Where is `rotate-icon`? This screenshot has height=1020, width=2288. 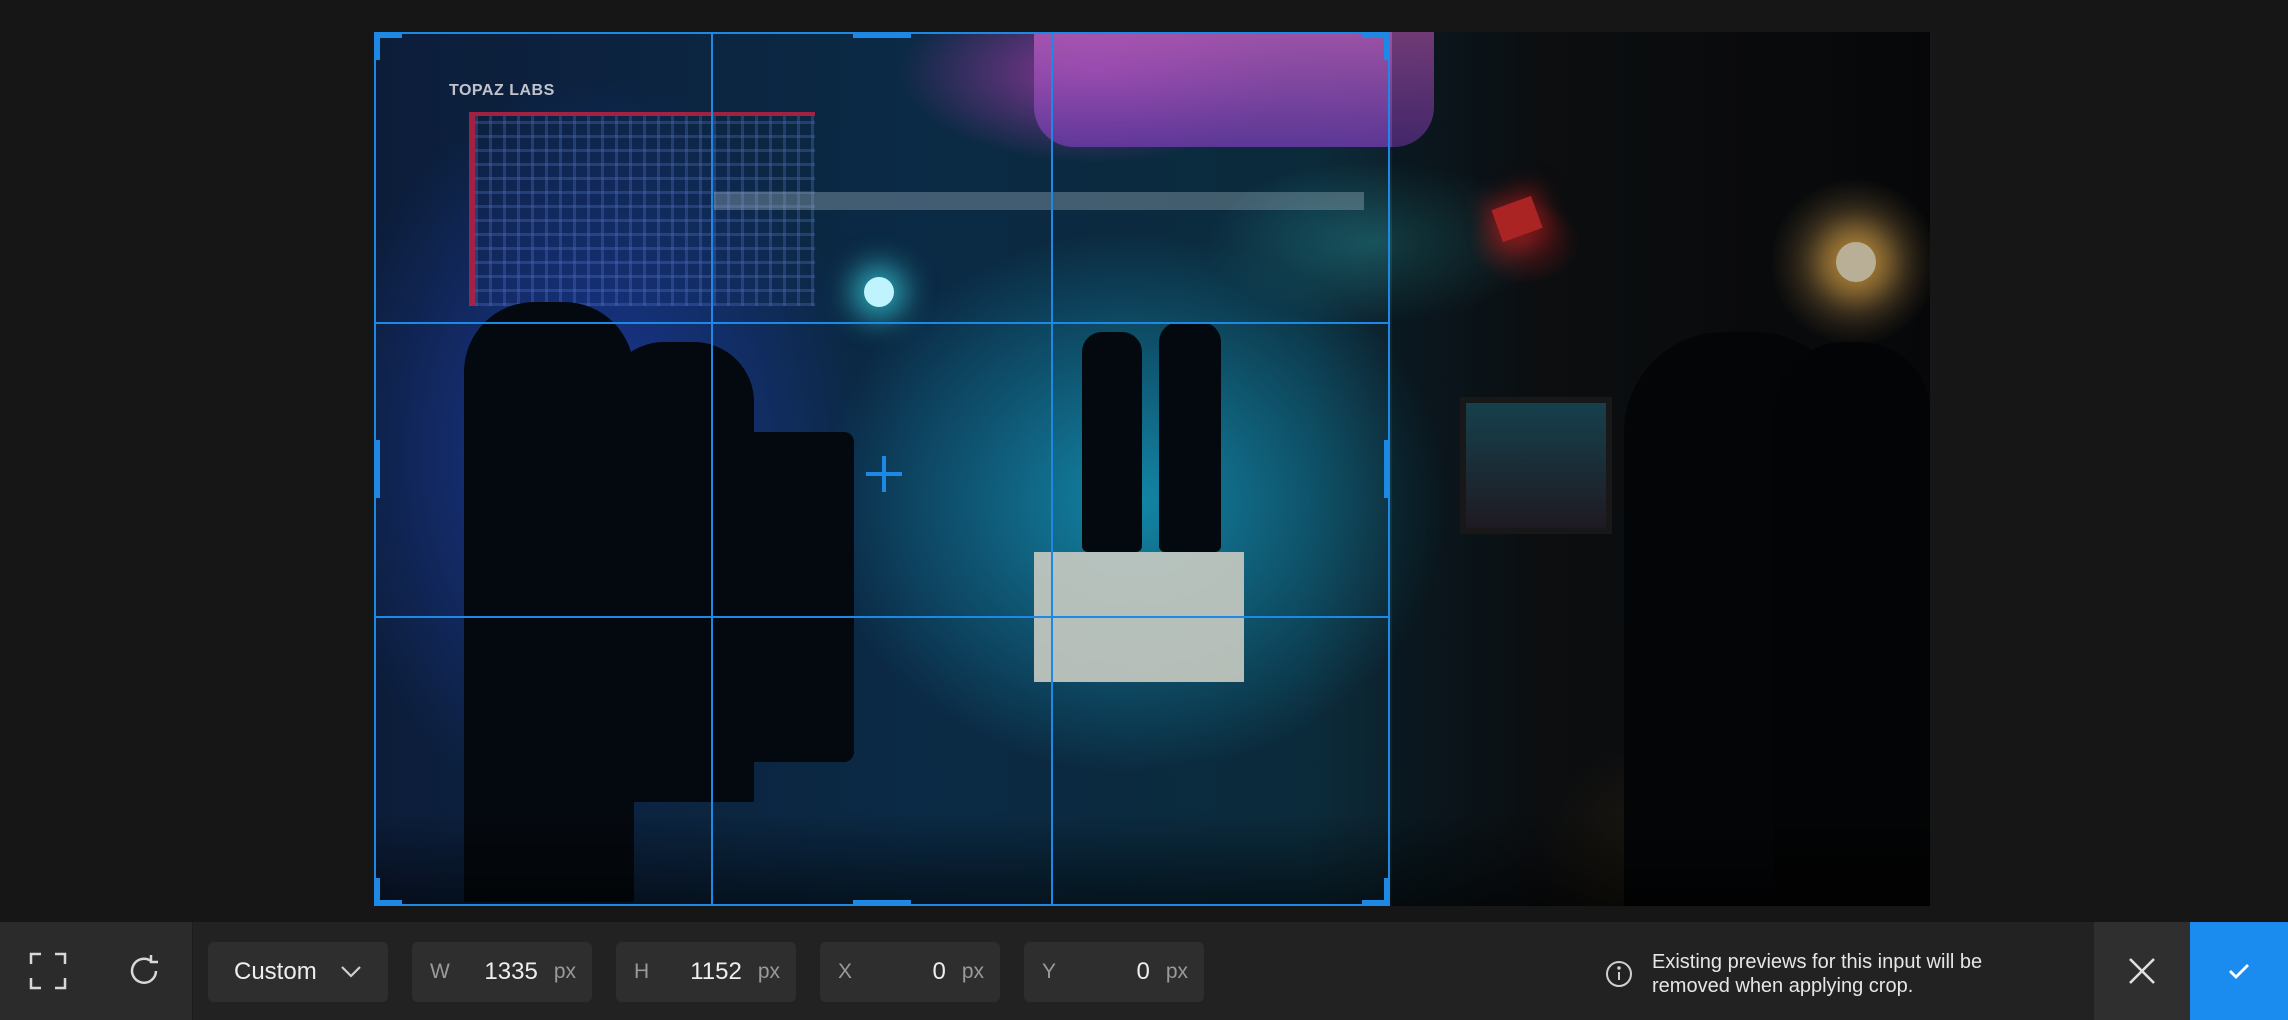
rotate-icon is located at coordinates (144, 969).